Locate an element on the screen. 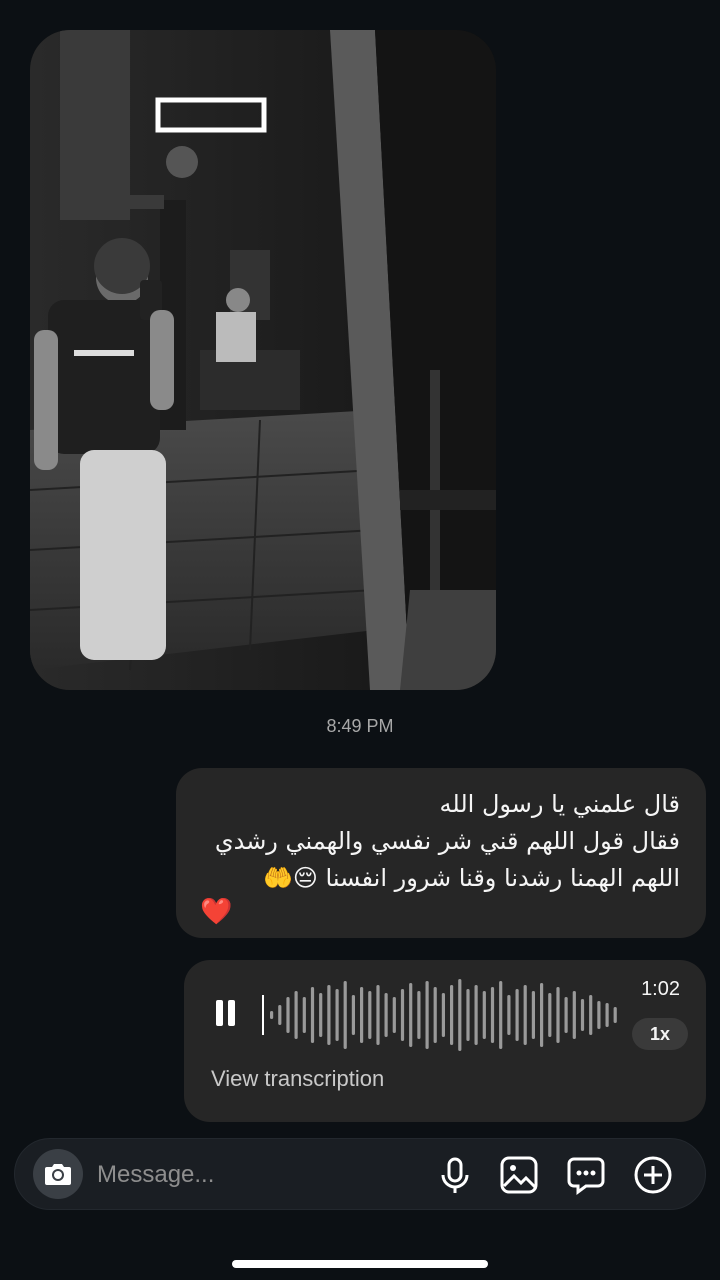 Image resolution: width=720 pixels, height=1280 pixels. pause-icon-bar-left is located at coordinates (219, 1013).